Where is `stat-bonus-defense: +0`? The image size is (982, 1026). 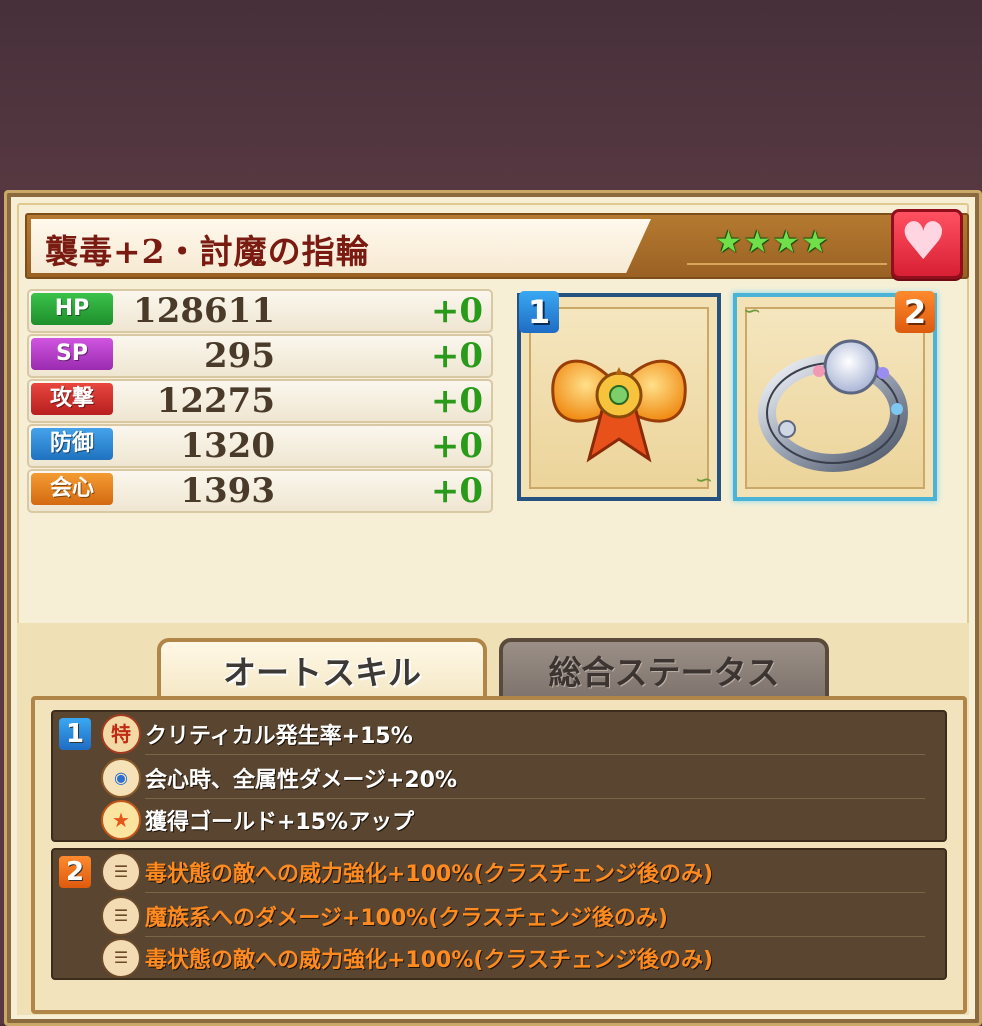
stat-bonus-defense: +0 is located at coordinates (456, 446).